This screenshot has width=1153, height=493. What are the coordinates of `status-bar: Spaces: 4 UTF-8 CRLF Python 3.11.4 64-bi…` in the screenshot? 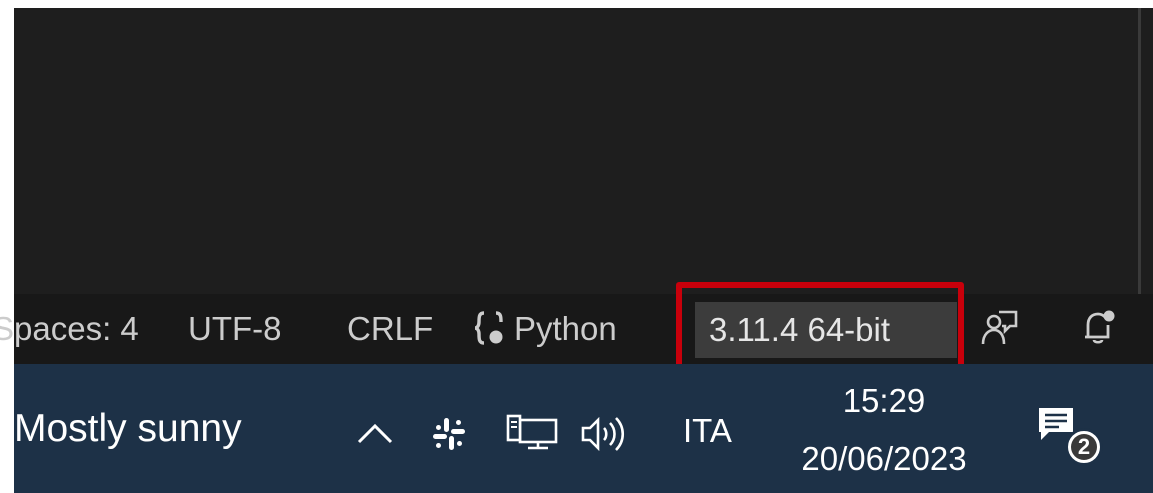 It's located at (576, 329).